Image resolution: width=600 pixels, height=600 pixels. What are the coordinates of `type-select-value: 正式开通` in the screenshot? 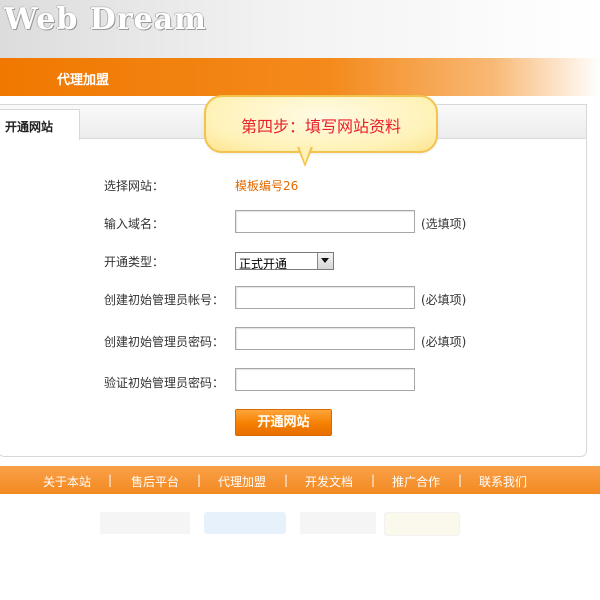 It's located at (263, 264).